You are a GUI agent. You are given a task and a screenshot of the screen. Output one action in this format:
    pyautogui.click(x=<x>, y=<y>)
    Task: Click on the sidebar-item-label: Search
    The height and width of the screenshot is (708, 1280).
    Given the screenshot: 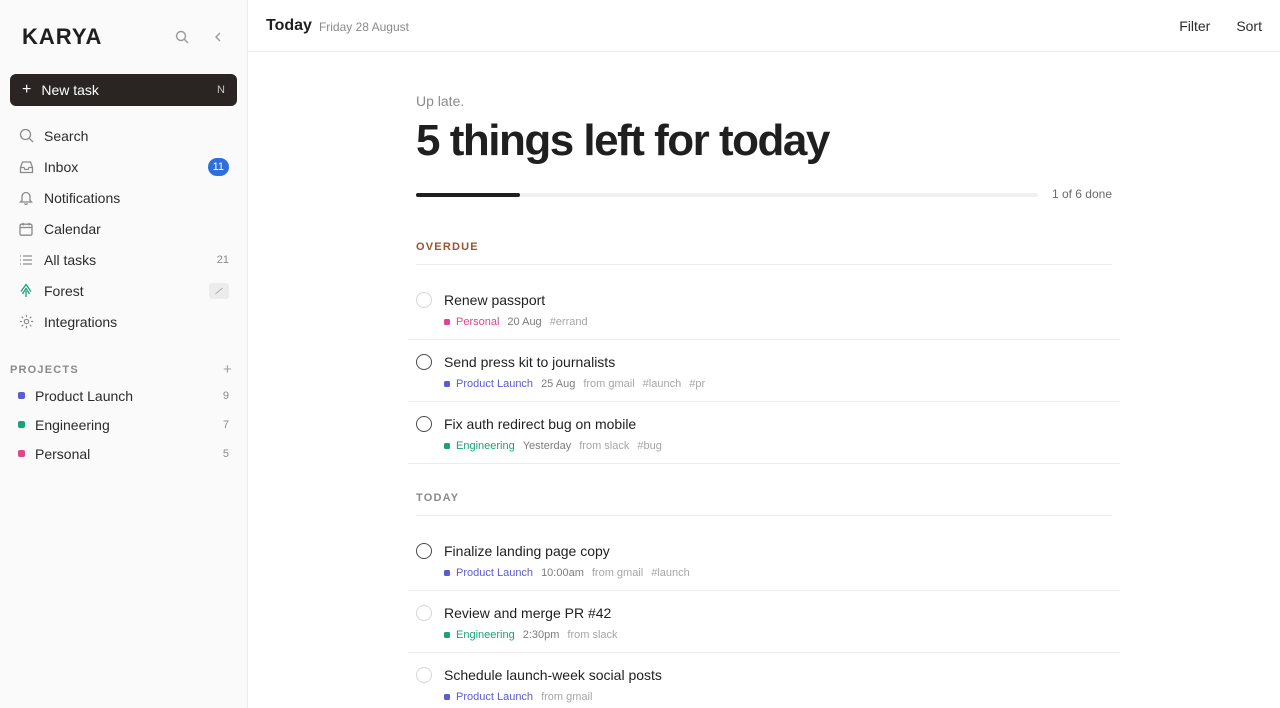 What is the action you would take?
    pyautogui.click(x=66, y=135)
    